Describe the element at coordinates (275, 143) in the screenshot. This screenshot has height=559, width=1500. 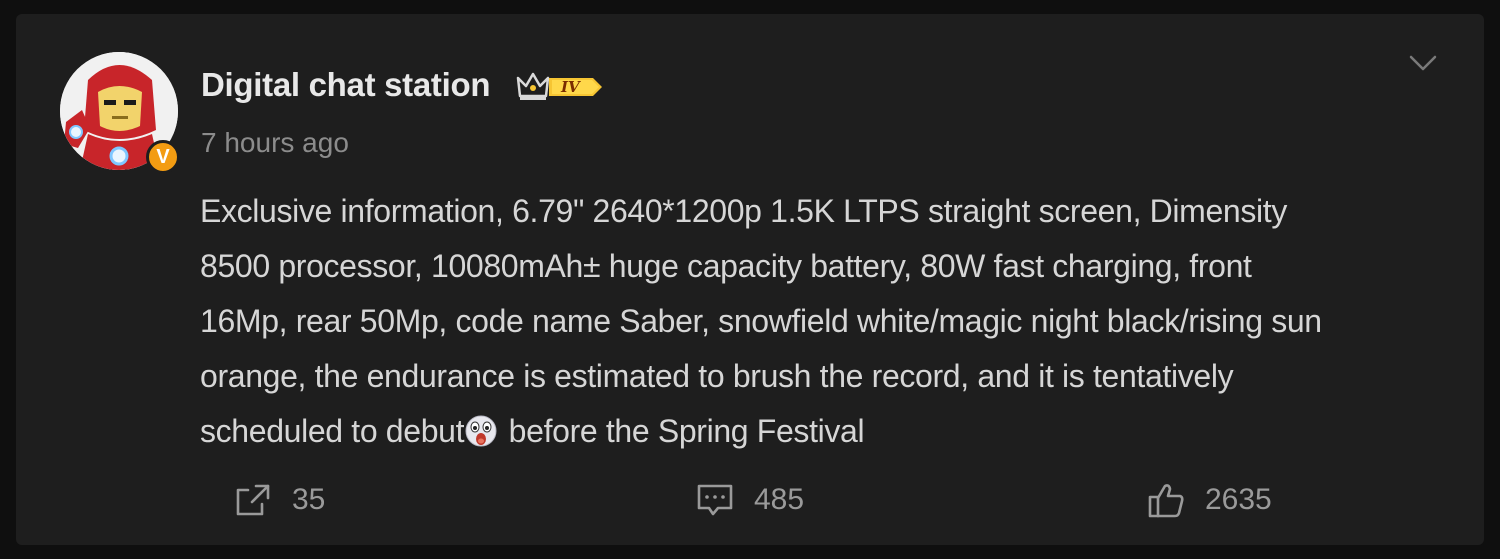
I see `post-timestamp: 7 hours ago` at that location.